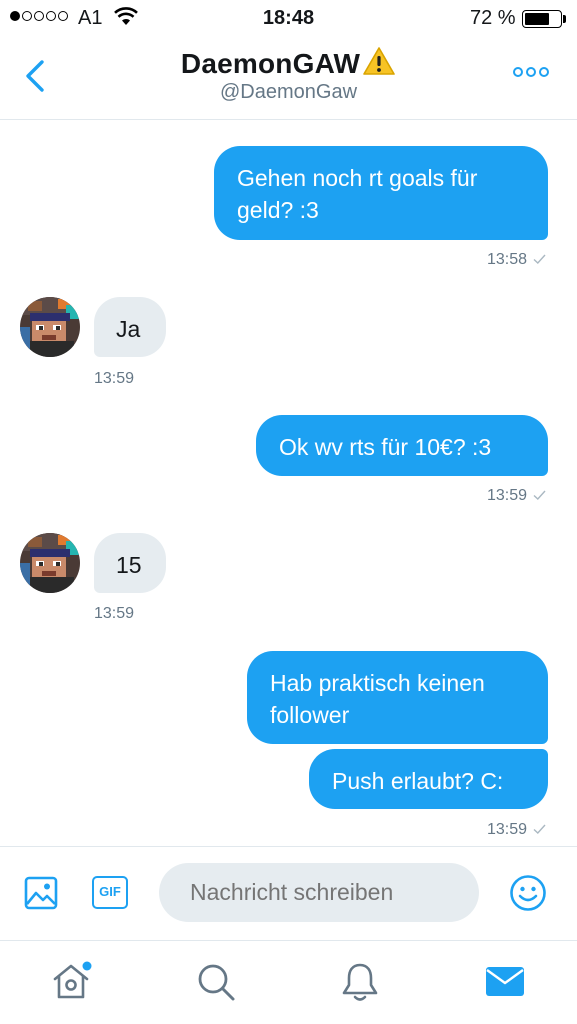  Describe the element at coordinates (531, 72) in the screenshot. I see `more-icon` at that location.